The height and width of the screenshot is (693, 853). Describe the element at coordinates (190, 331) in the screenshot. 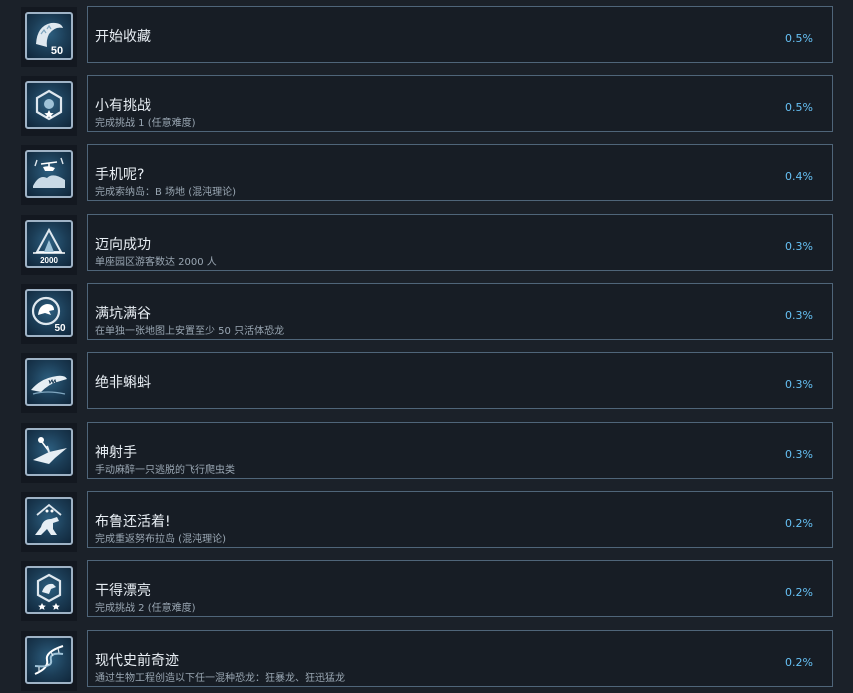

I see `achievement-description: 在单独一张地图上安置至少 50 只活体恐龙` at that location.